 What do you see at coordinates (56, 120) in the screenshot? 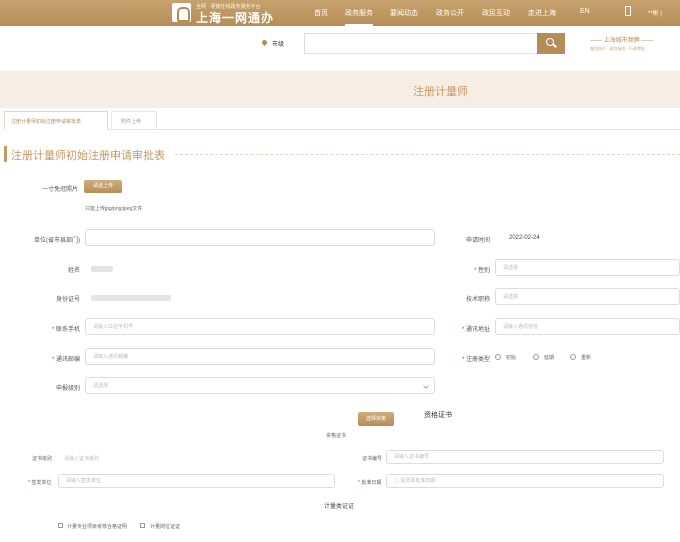
I see `tab-application-form: 注册计量师初始注册申请审批表` at bounding box center [56, 120].